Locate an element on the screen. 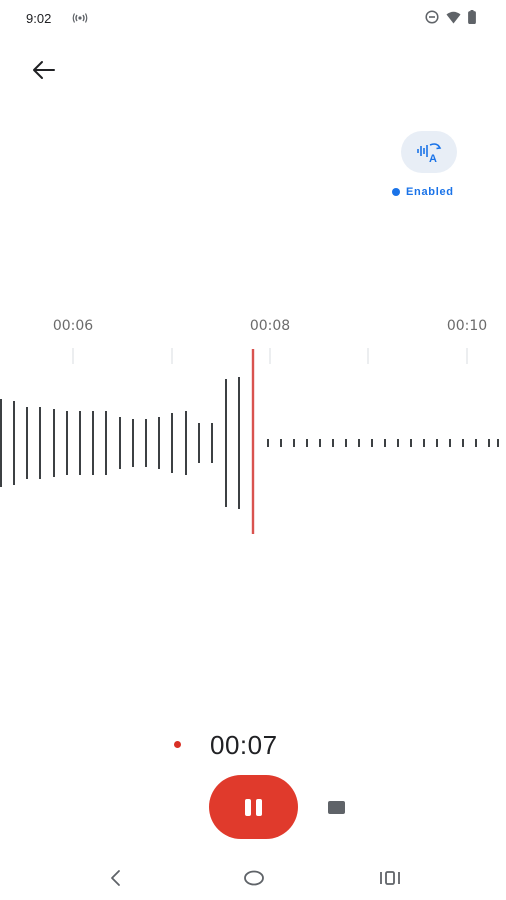 Image resolution: width=506 pixels, height=900 pixels. back-nav-icon is located at coordinates (115, 878).